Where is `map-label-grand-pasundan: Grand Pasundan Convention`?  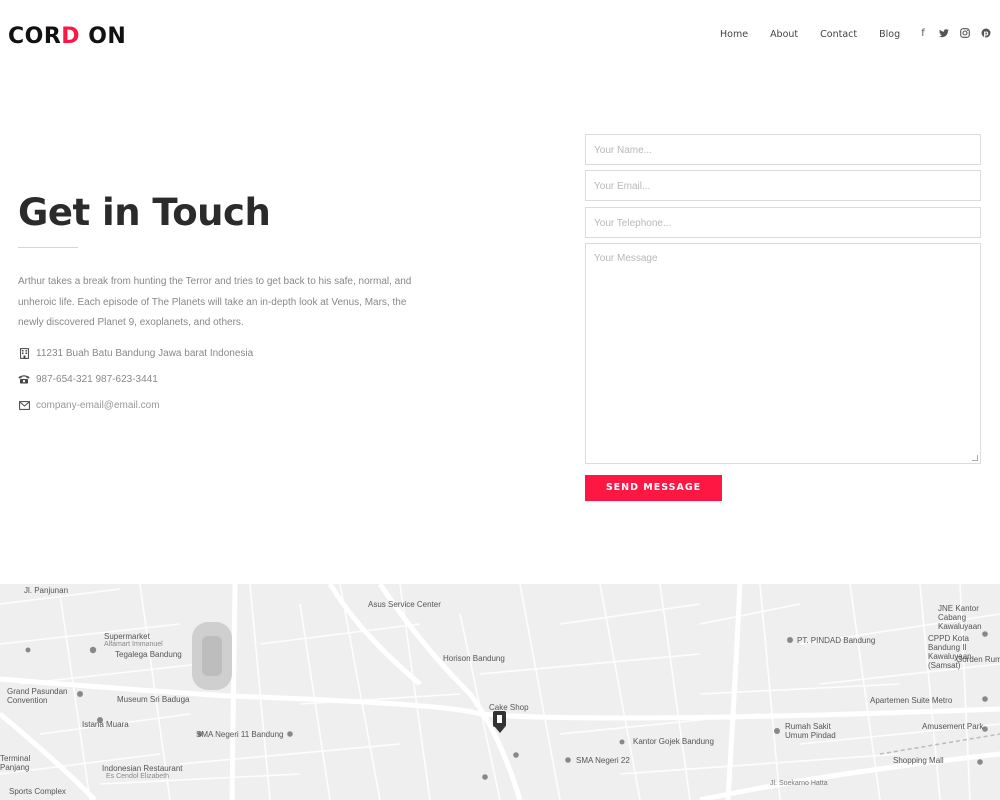
map-label-grand-pasundan: Grand Pasundan Convention is located at coordinates (37, 696).